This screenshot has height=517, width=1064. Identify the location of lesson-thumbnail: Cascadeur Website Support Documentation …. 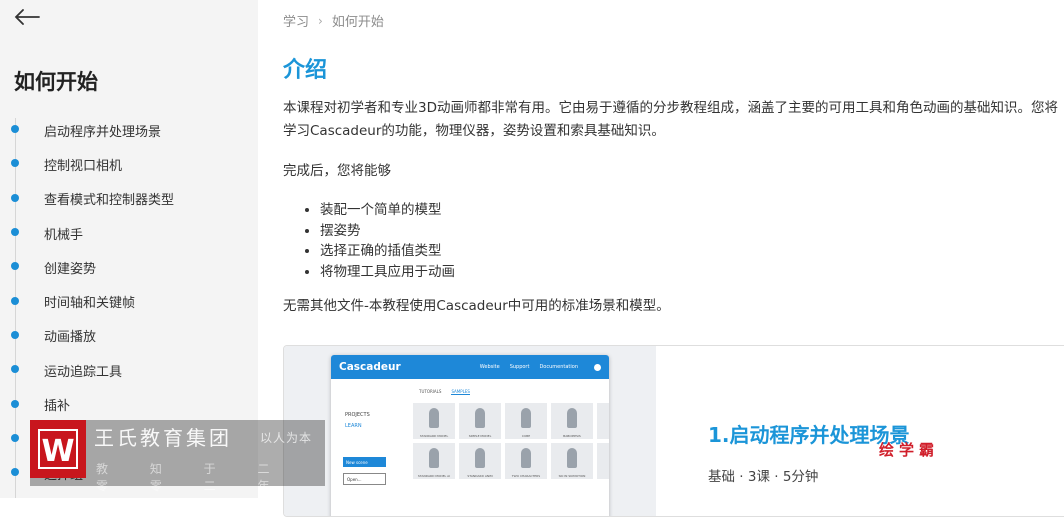
(470, 431).